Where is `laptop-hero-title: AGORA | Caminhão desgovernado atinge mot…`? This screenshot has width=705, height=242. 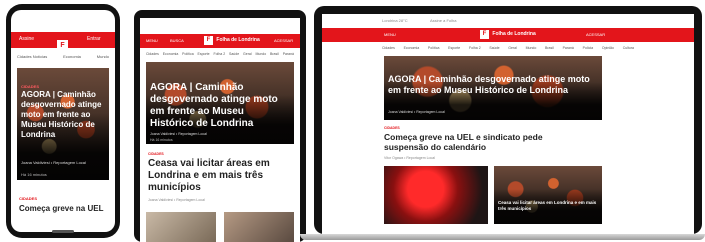 laptop-hero-title: AGORA | Caminhão desgovernado atinge mot… is located at coordinates (493, 85).